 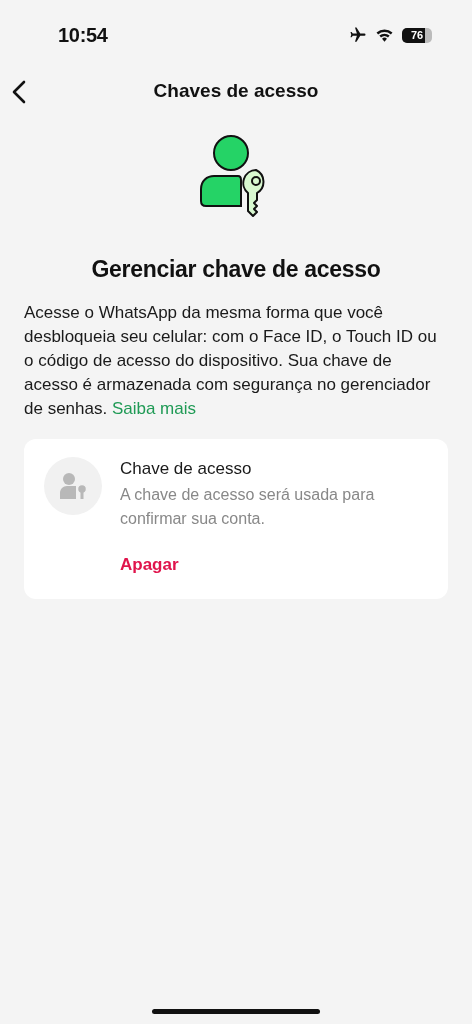 What do you see at coordinates (248, 507) in the screenshot?
I see `passkey-subtitle: A chave de acesso será usada para confirmar sua conta.` at bounding box center [248, 507].